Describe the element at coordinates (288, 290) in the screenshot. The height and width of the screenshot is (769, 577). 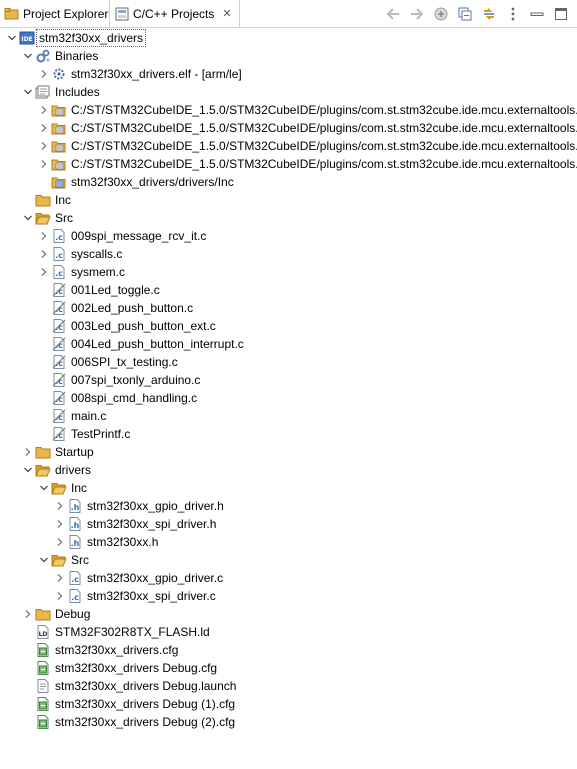
I see `tree-item: .c 001Led_toggle.c` at that location.